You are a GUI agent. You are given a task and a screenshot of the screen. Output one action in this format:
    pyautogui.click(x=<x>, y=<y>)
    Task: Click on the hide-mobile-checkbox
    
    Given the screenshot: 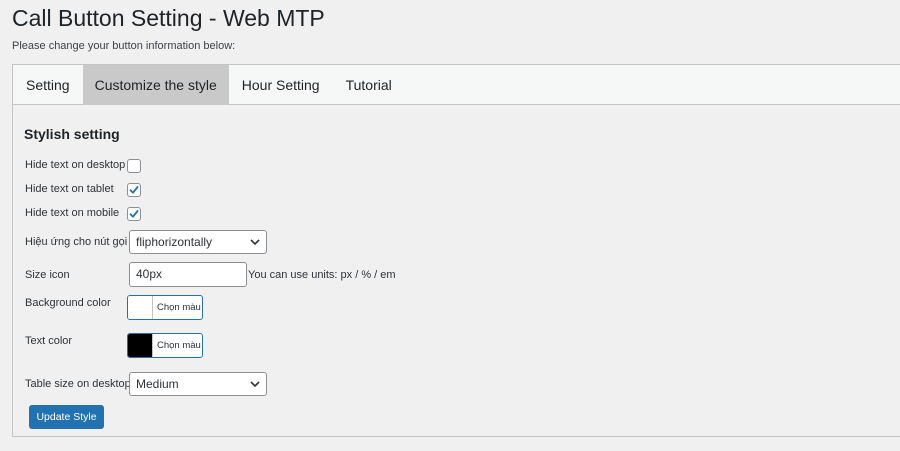 What is the action you would take?
    pyautogui.click(x=134, y=214)
    